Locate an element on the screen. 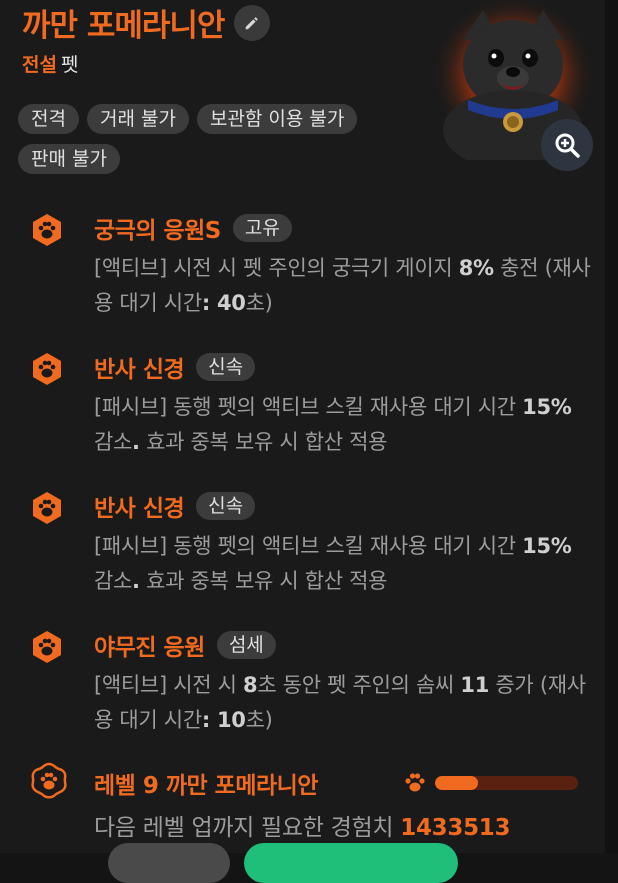 The height and width of the screenshot is (883, 618). tag-badge: 판매 불가 is located at coordinates (69, 159).